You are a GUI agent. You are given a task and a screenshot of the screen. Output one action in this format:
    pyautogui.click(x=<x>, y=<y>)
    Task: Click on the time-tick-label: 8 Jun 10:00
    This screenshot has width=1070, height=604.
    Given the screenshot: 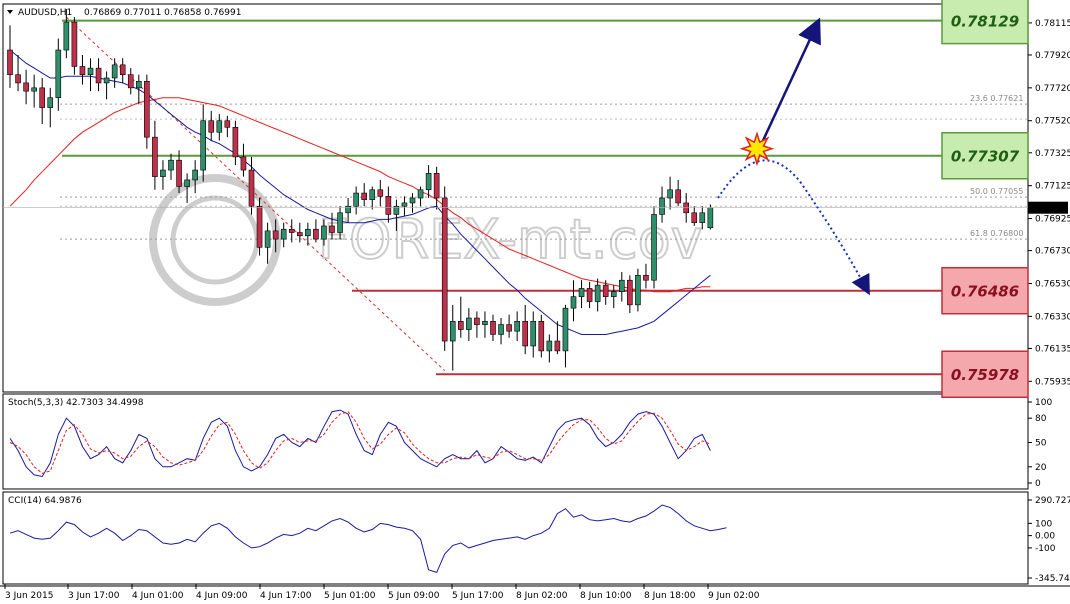 What is the action you would take?
    pyautogui.click(x=606, y=596)
    